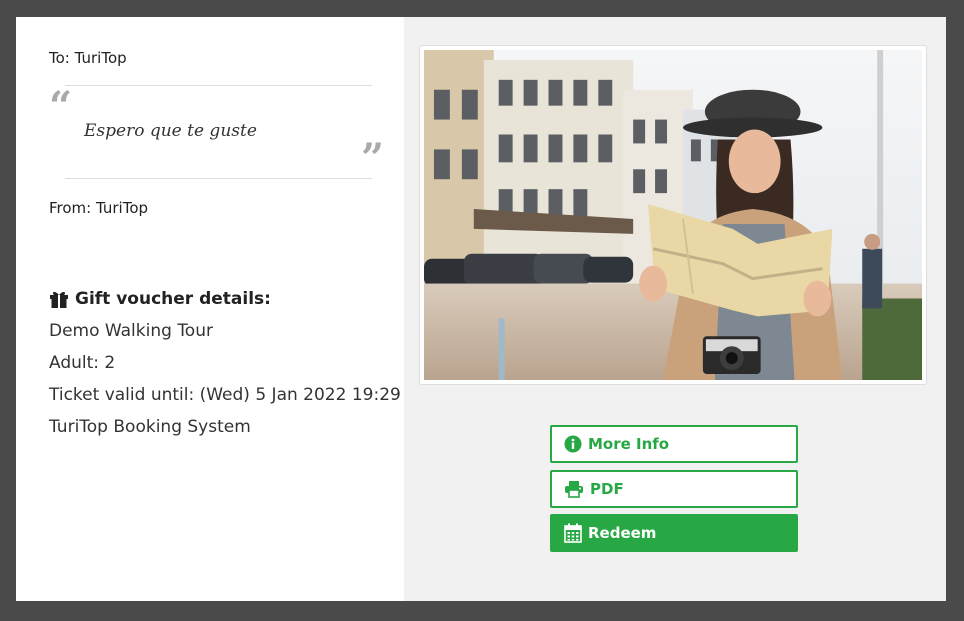  What do you see at coordinates (218, 85) in the screenshot?
I see `quote-top-divider` at bounding box center [218, 85].